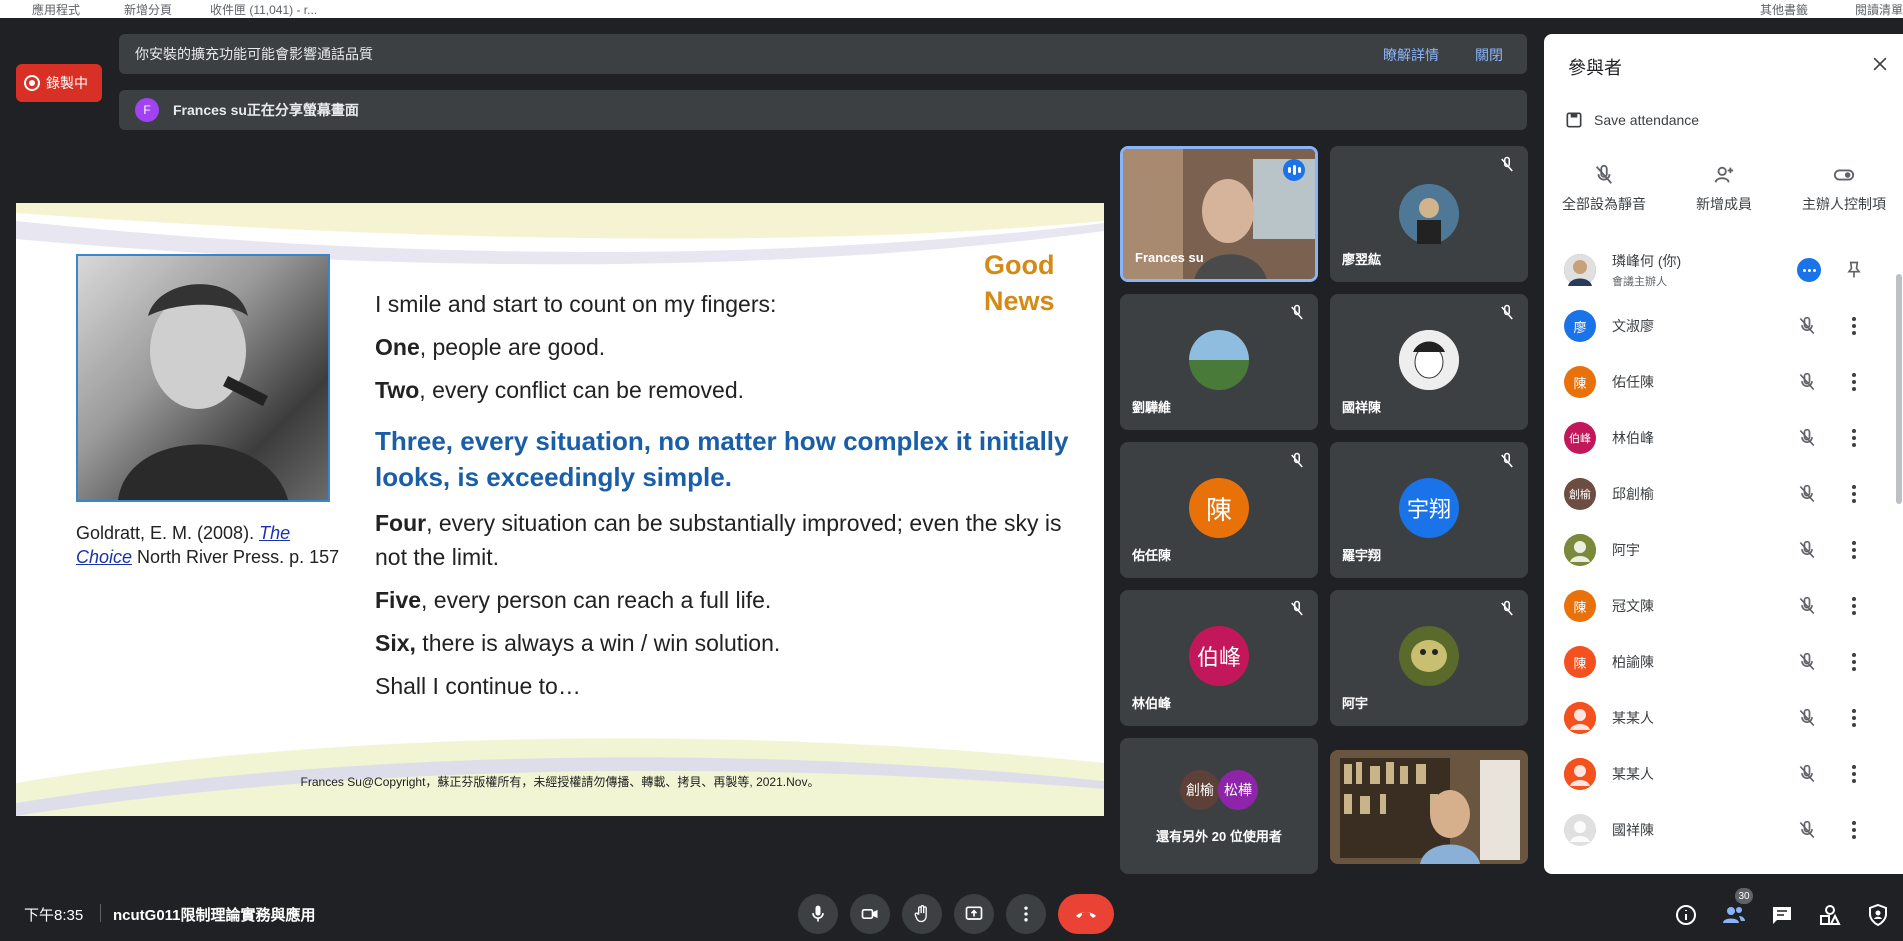  Describe the element at coordinates (203, 378) in the screenshot. I see `author-photo` at that location.